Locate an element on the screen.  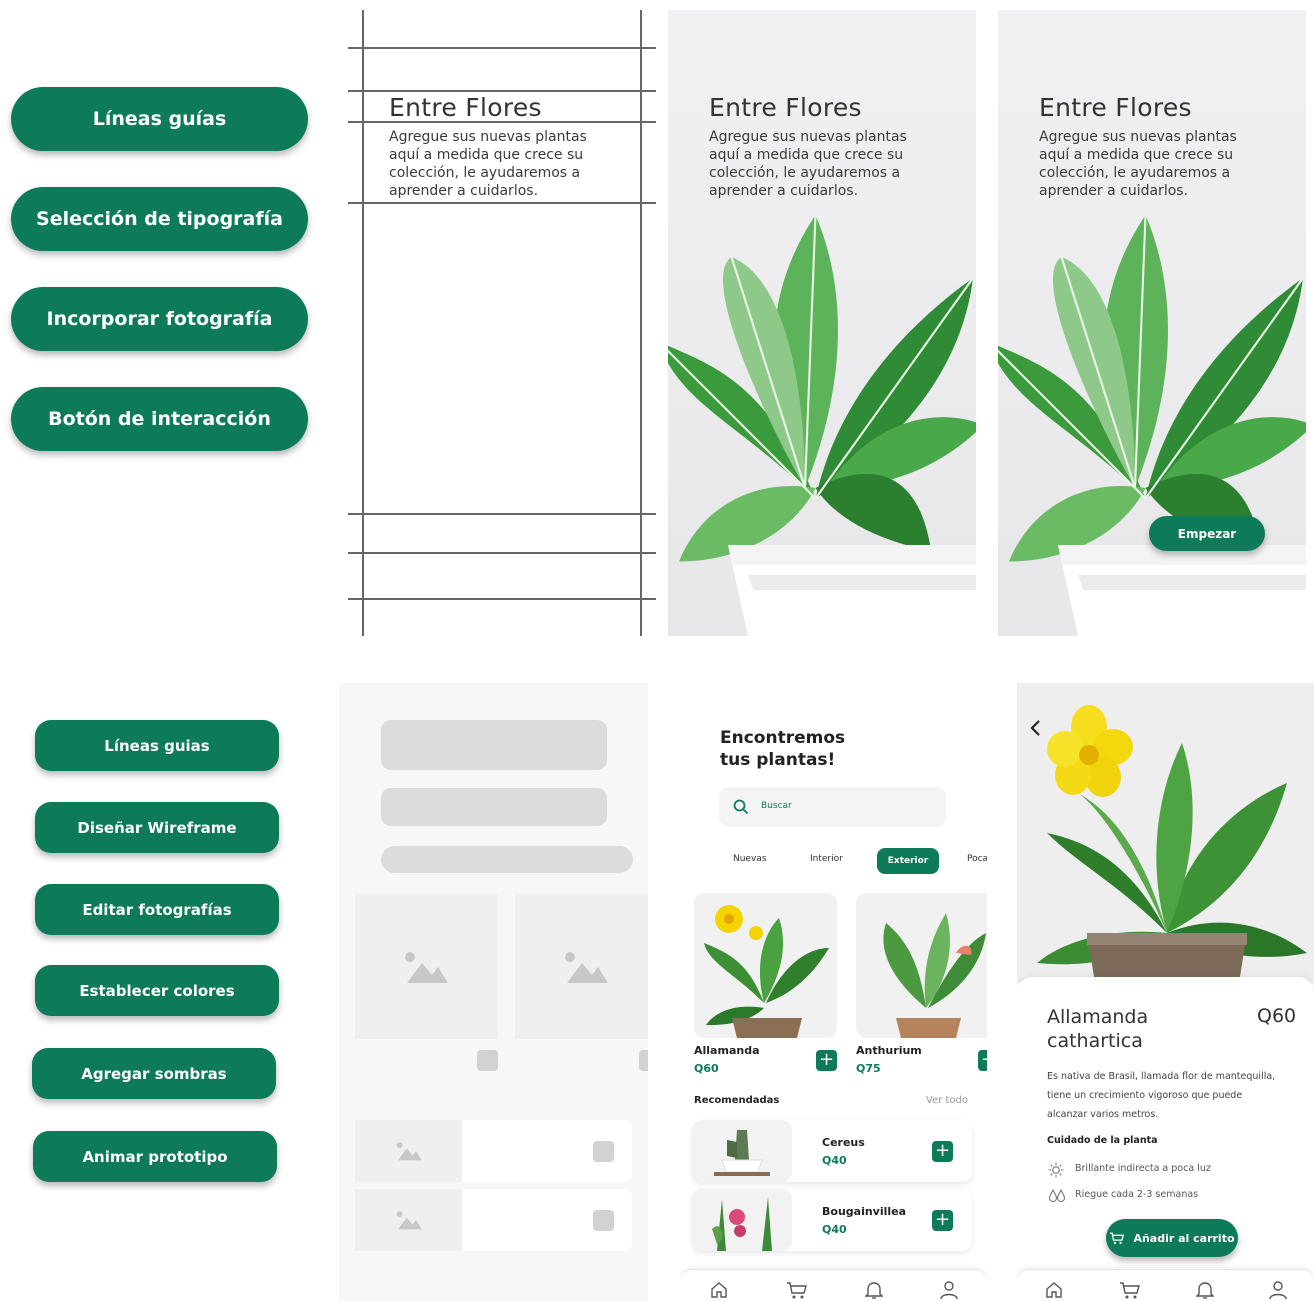
care-title: Cuidado de la planta is located at coordinates (1102, 1140).